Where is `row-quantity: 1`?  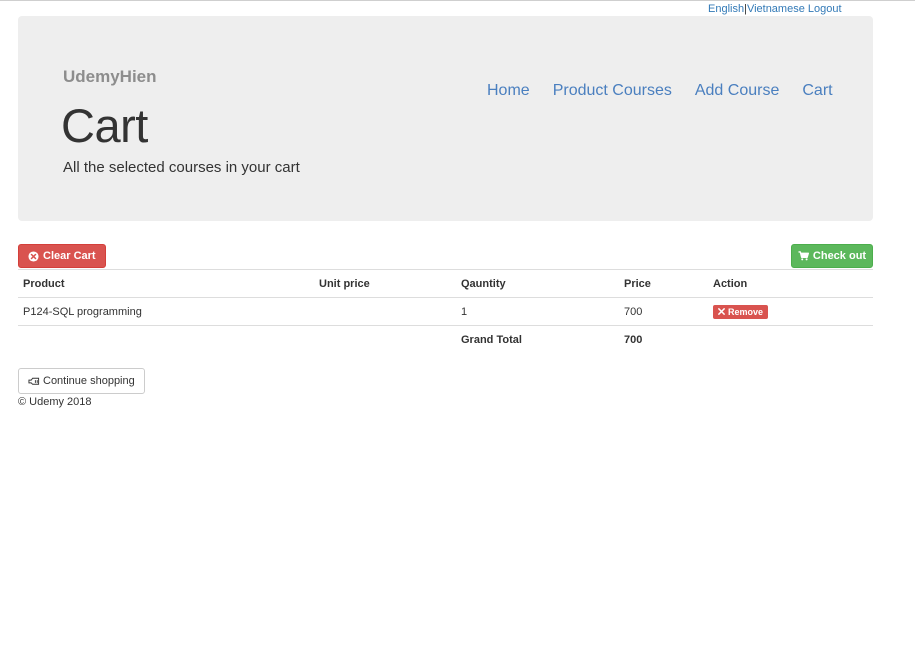 row-quantity: 1 is located at coordinates (537, 311).